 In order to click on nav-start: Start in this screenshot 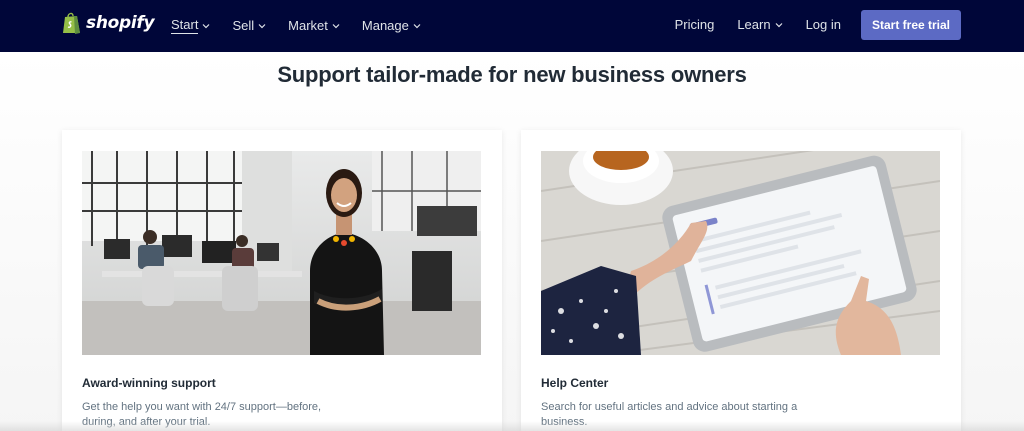, I will do `click(190, 25)`.